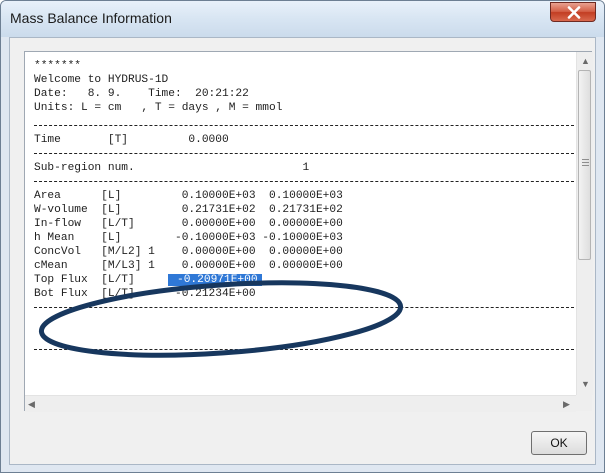 The width and height of the screenshot is (605, 473). Describe the element at coordinates (158, 108) in the screenshot. I see `report-line-text: Units: L = cm , T = days , M = mmol` at that location.